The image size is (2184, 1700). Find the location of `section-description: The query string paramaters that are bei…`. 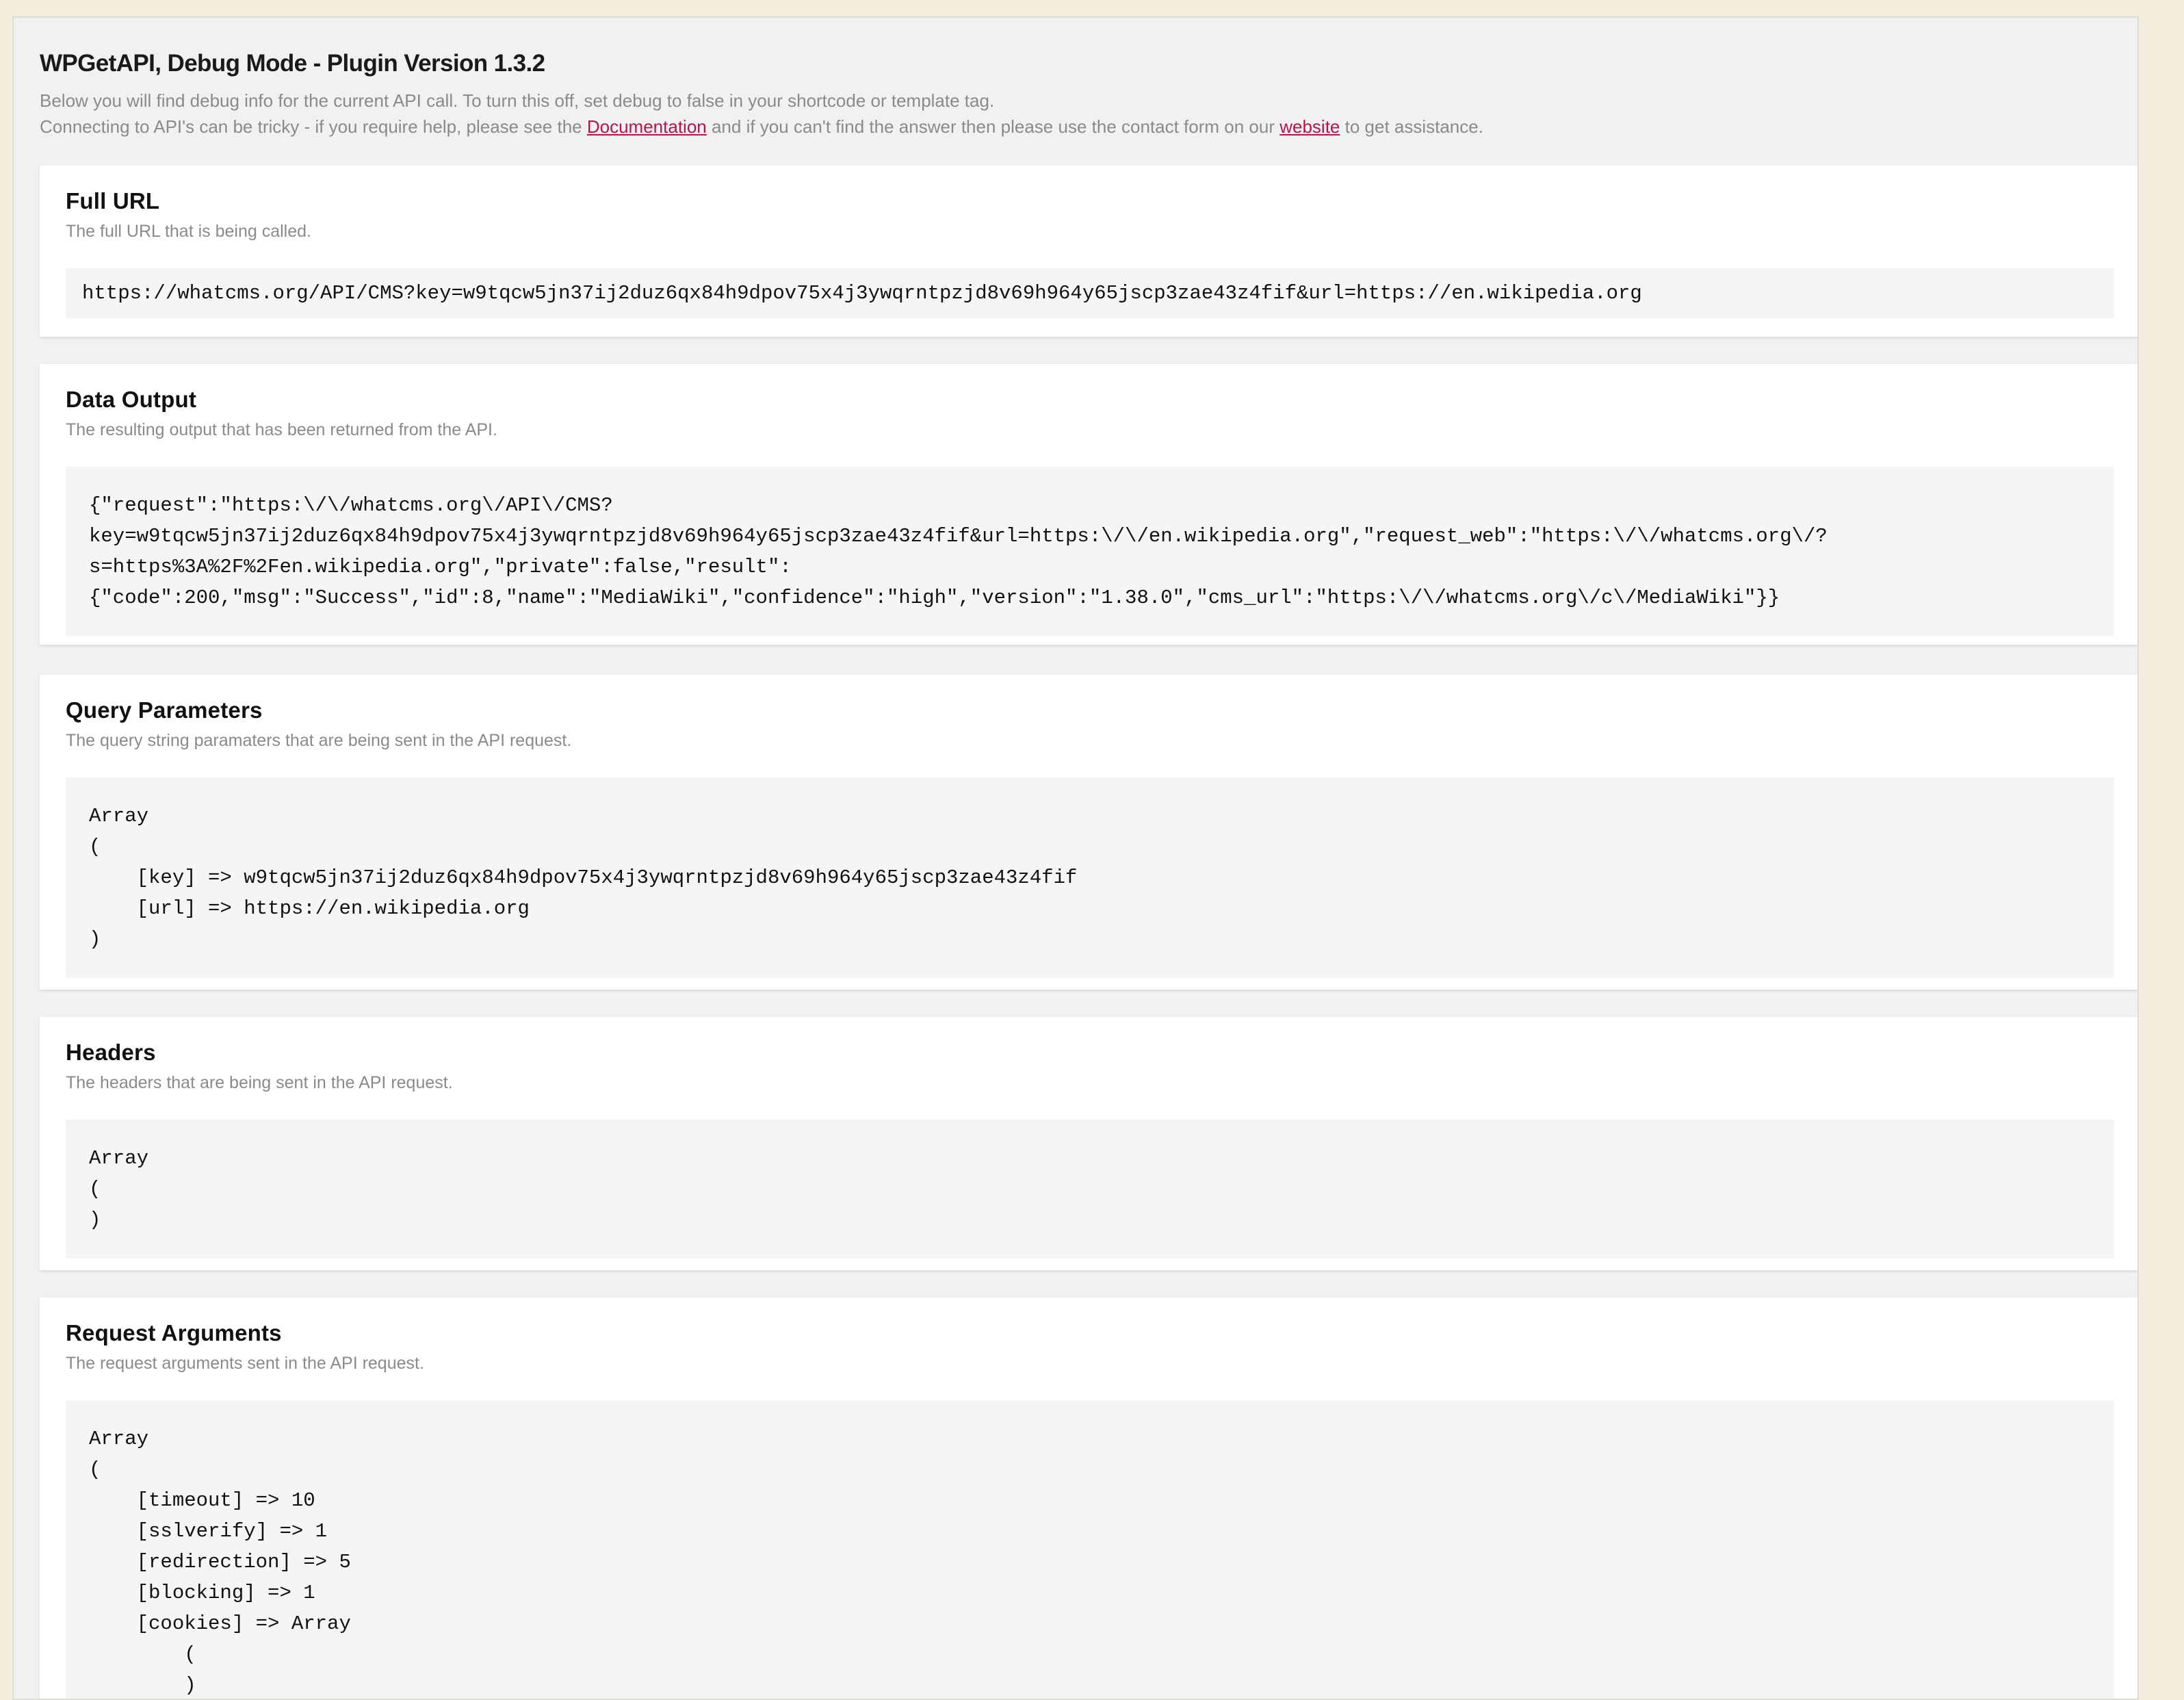

section-description: The query string paramaters that are bei… is located at coordinates (319, 740).